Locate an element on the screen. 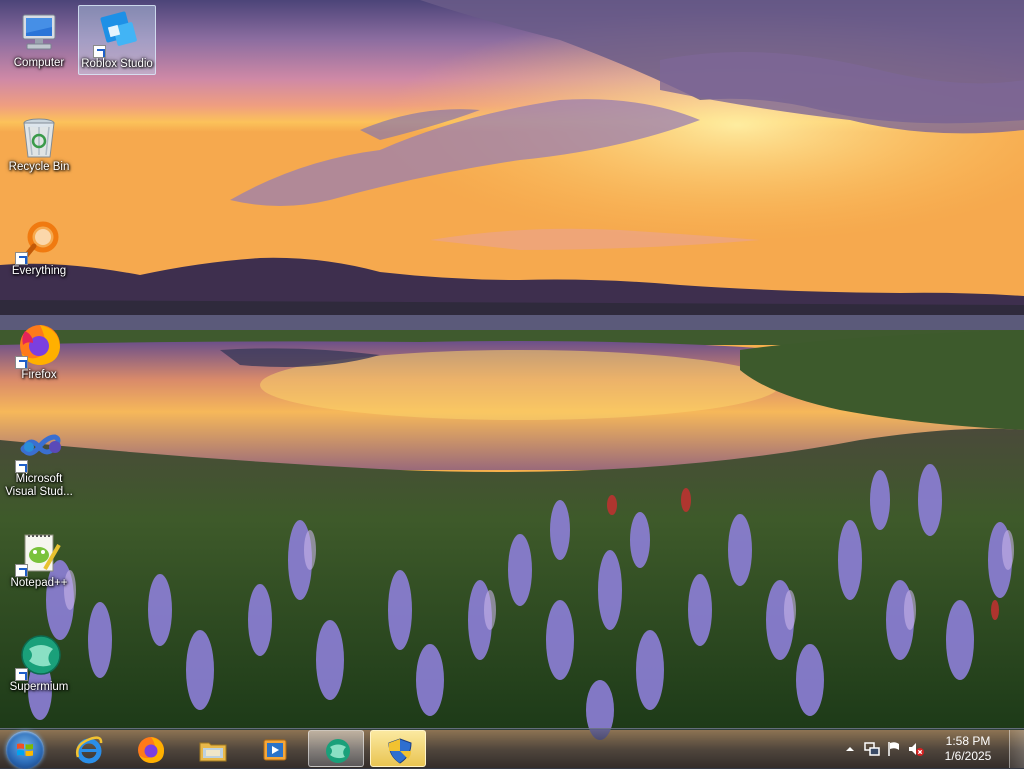 The width and height of the screenshot is (1024, 769). desktop-icon-label: Everything is located at coordinates (39, 271).